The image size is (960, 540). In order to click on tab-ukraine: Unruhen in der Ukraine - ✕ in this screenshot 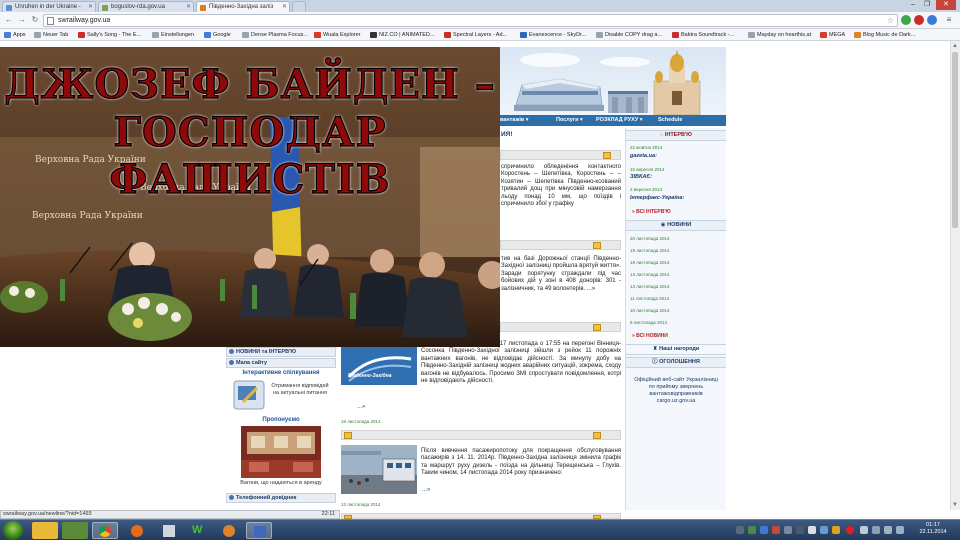, I will do `click(49, 6)`.